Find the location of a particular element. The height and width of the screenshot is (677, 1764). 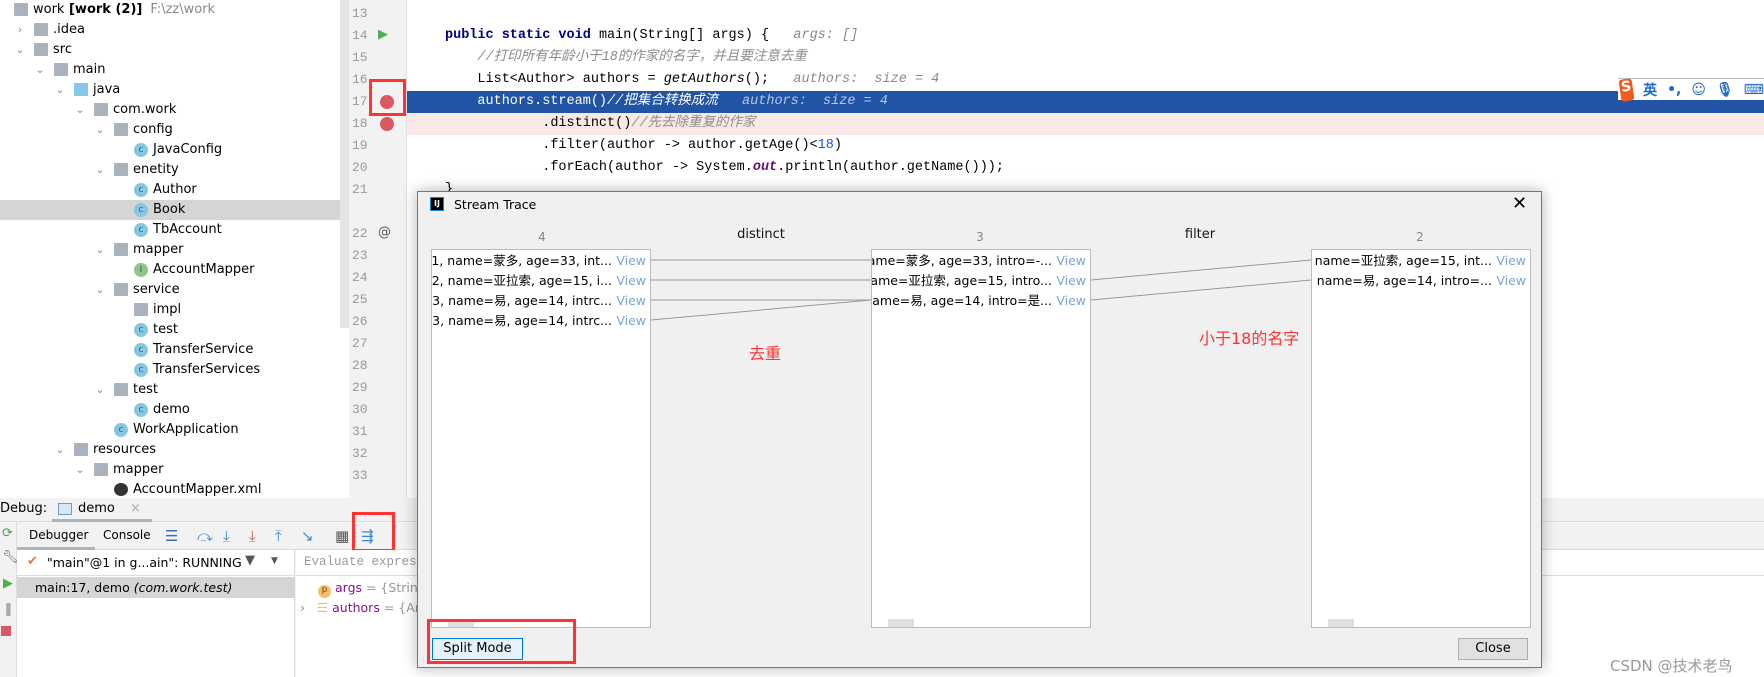

tree-item: AccountMapper.xml is located at coordinates (170, 490).